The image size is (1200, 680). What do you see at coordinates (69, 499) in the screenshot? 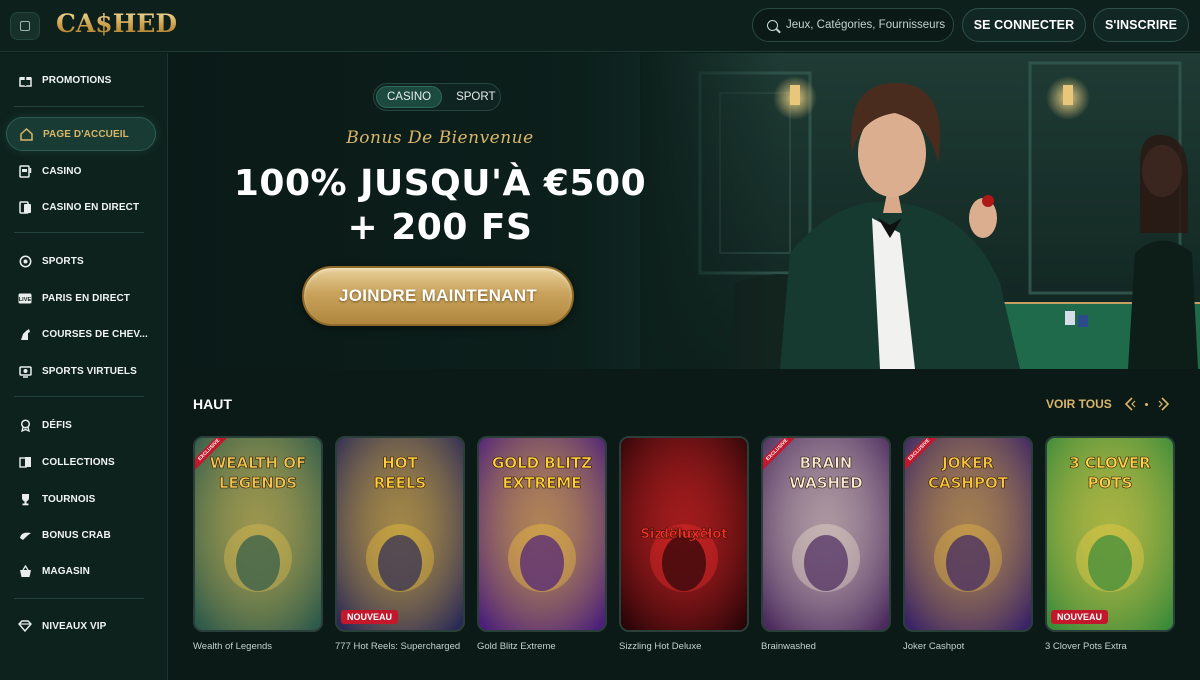
I see `sidebar-item-label: TOURNOIS` at bounding box center [69, 499].